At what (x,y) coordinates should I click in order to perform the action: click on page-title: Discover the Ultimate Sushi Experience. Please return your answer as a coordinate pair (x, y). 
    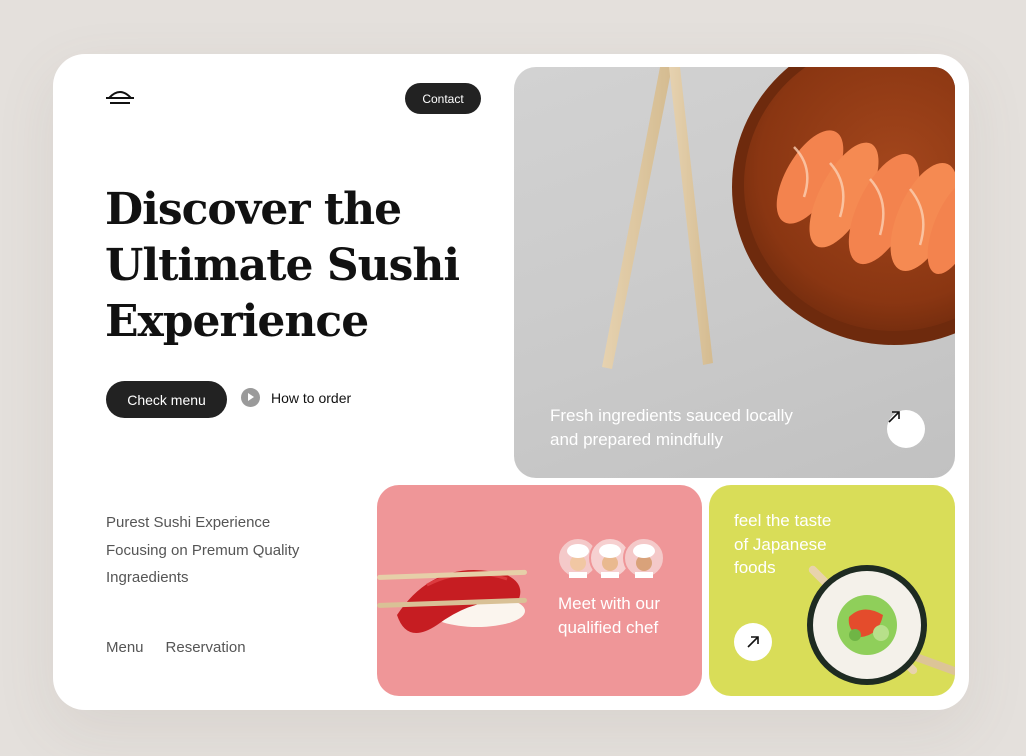
    Looking at the image, I should click on (285, 266).